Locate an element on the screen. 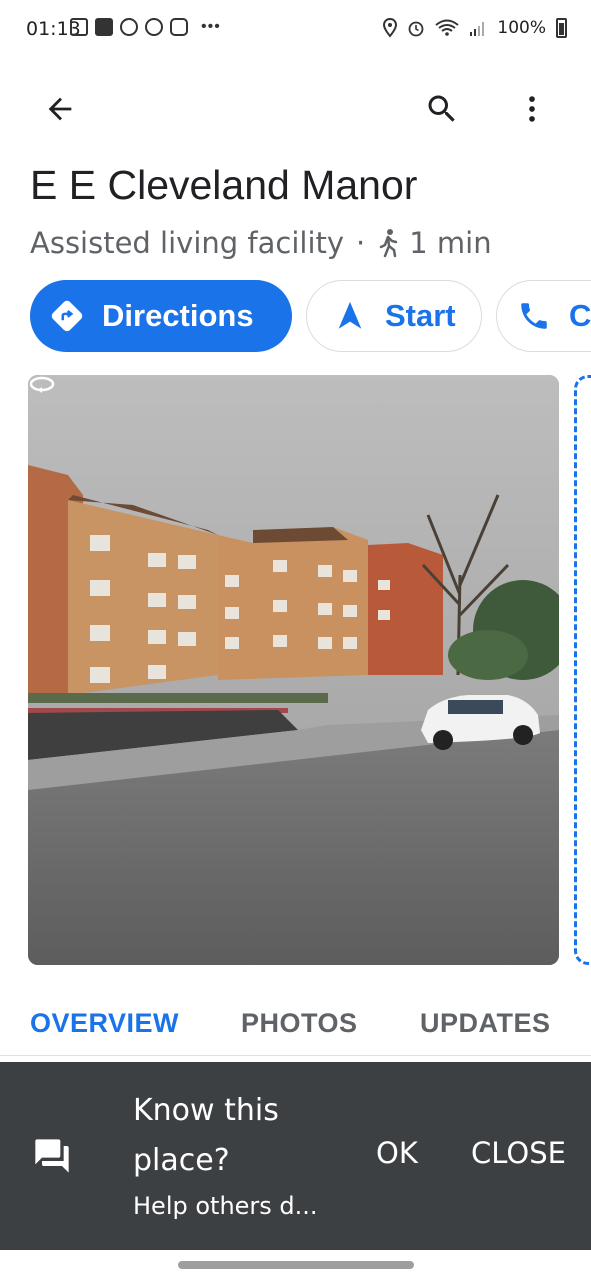  message-icon is located at coordinates (79, 27).